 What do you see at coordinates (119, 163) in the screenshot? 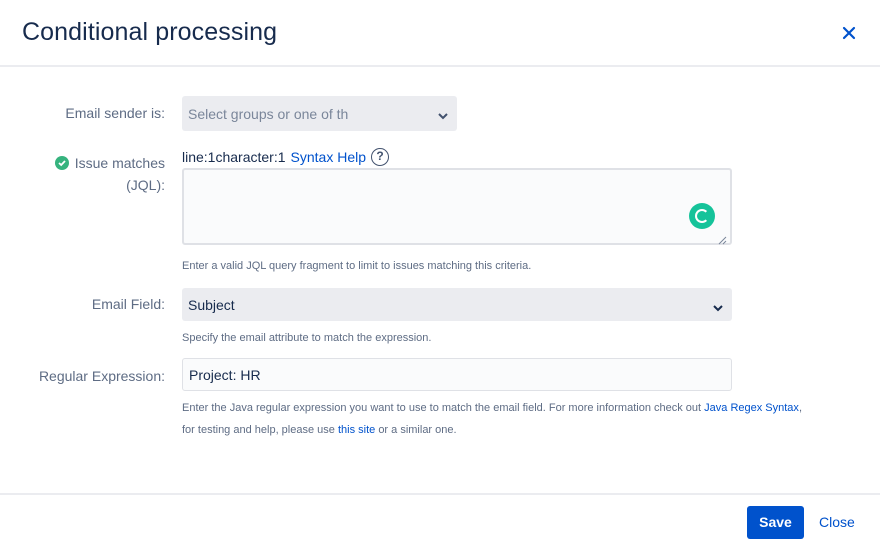
I see `jql-label-line1: Issue matches` at bounding box center [119, 163].